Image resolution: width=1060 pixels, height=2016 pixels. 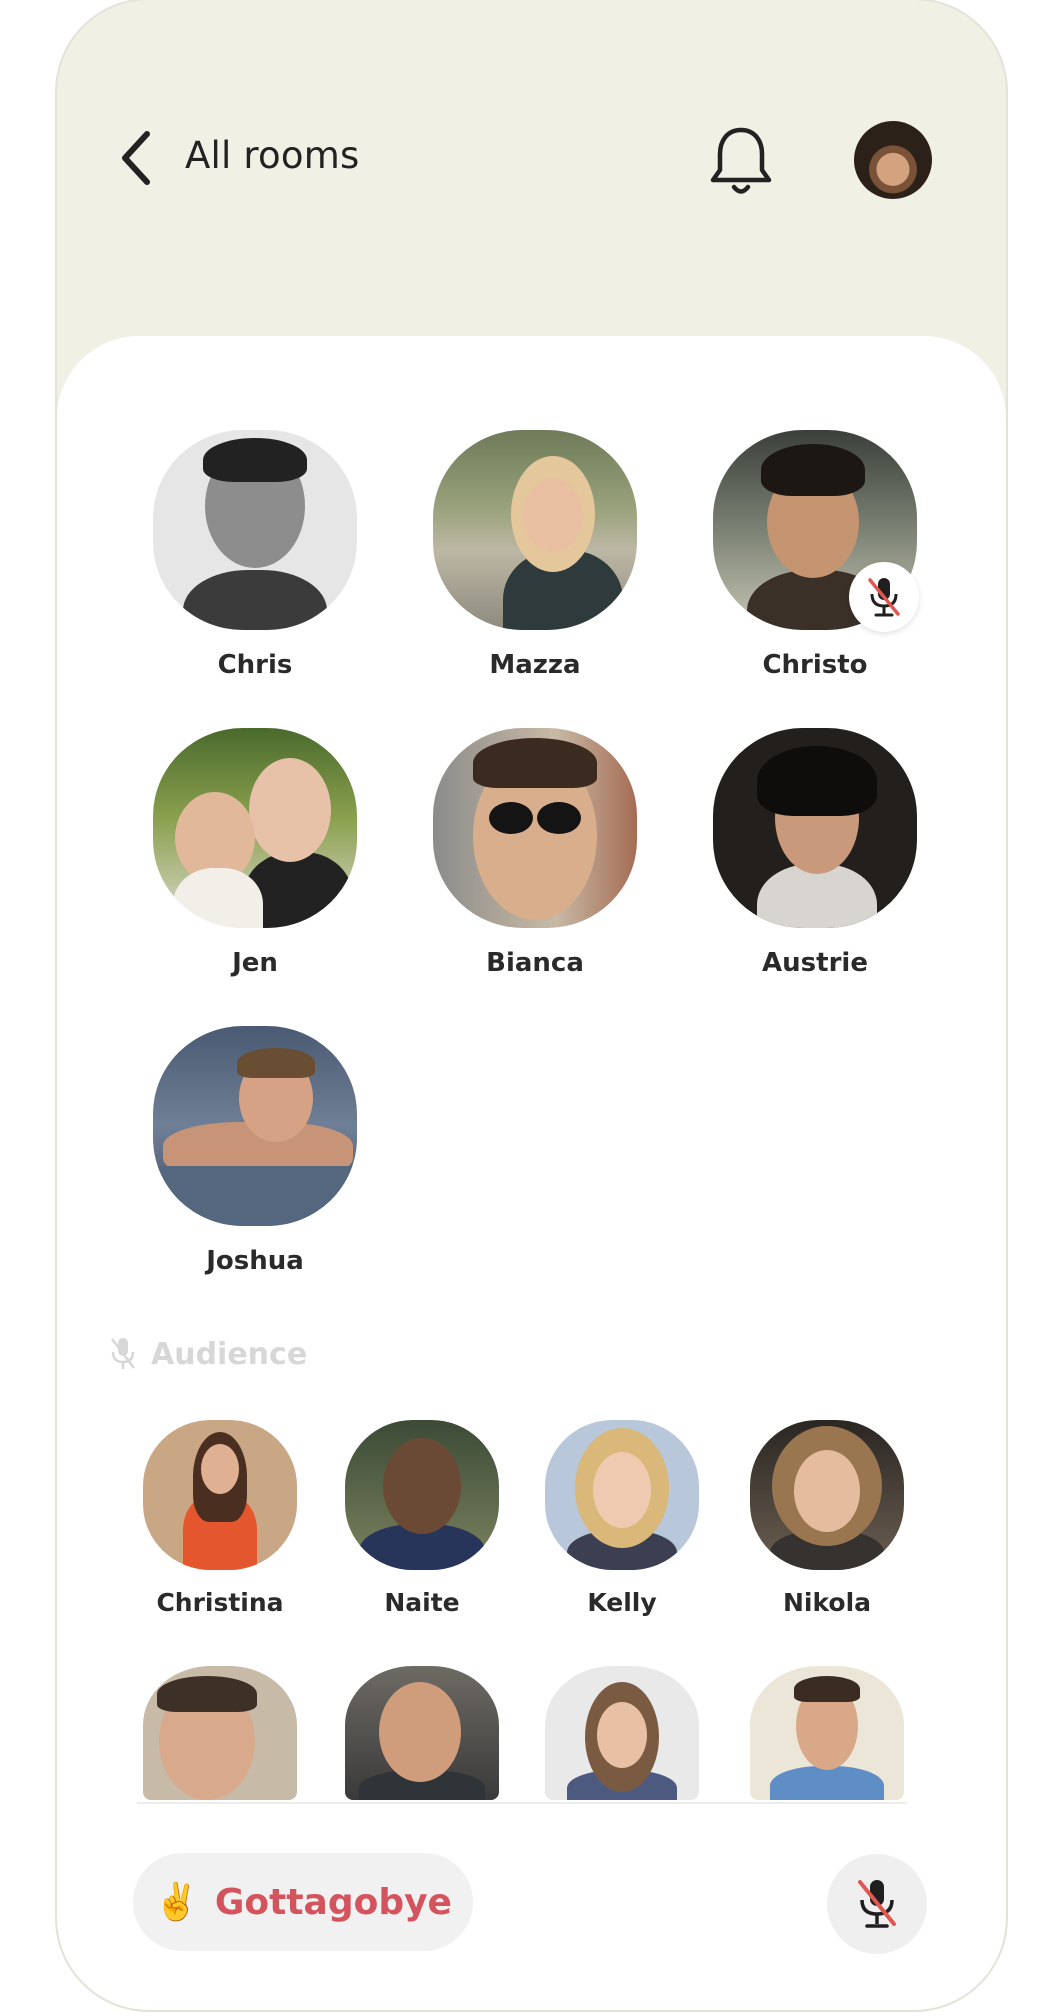 I want to click on speaker-tile: Christo, so click(x=815, y=555).